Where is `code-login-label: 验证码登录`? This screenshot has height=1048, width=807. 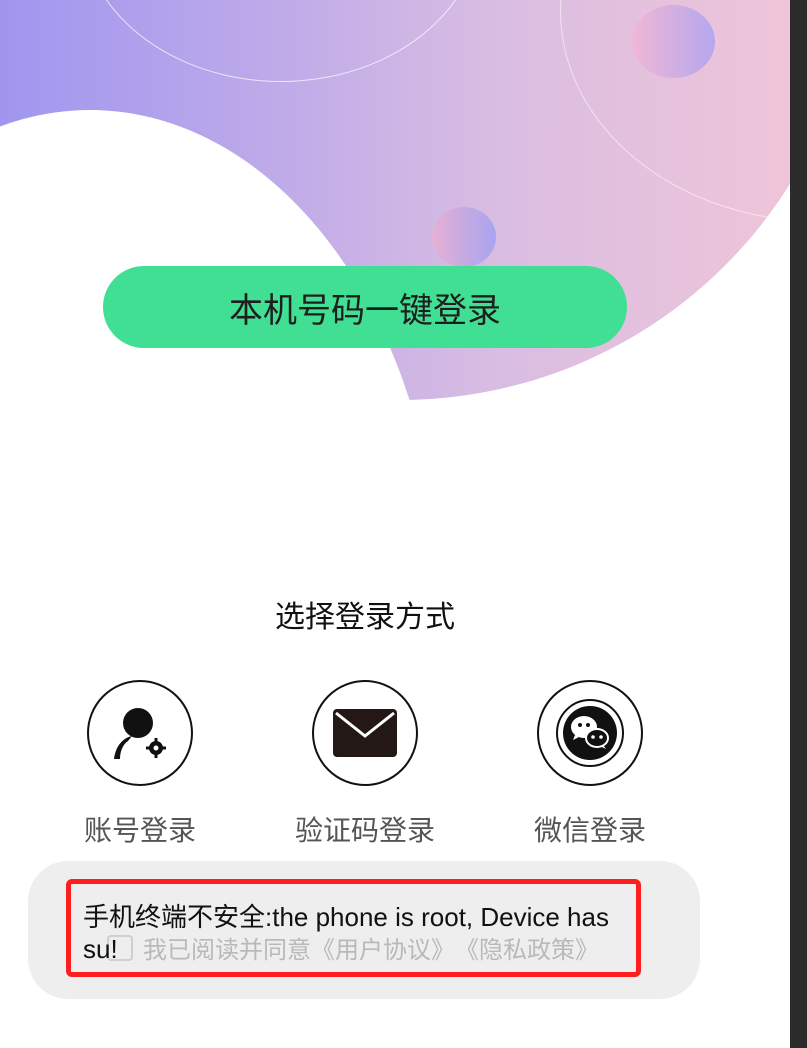
code-login-label: 验证码登录 is located at coordinates (364, 830).